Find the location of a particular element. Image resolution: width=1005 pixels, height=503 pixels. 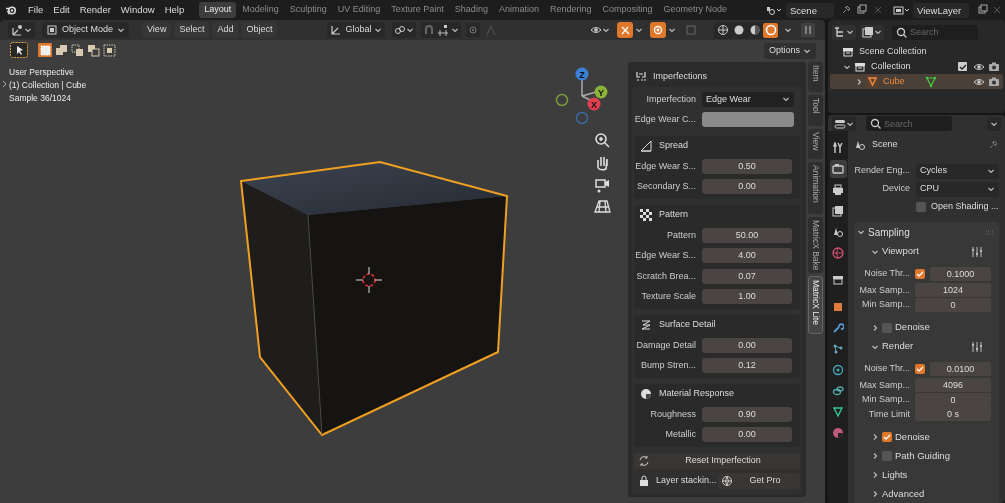

sidebar-tab: Tool is located at coordinates (815, 110).